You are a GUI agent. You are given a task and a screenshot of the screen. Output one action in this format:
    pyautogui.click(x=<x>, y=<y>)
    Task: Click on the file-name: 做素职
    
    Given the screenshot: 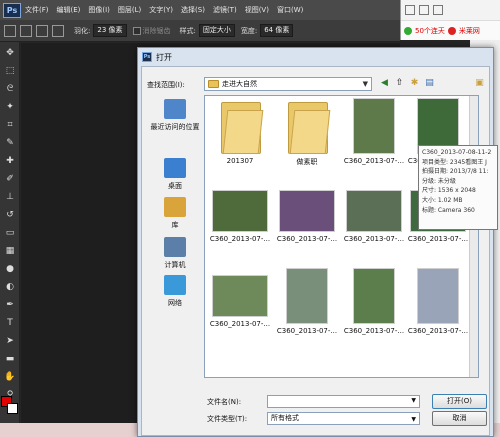 What is the action you would take?
    pyautogui.click(x=307, y=162)
    